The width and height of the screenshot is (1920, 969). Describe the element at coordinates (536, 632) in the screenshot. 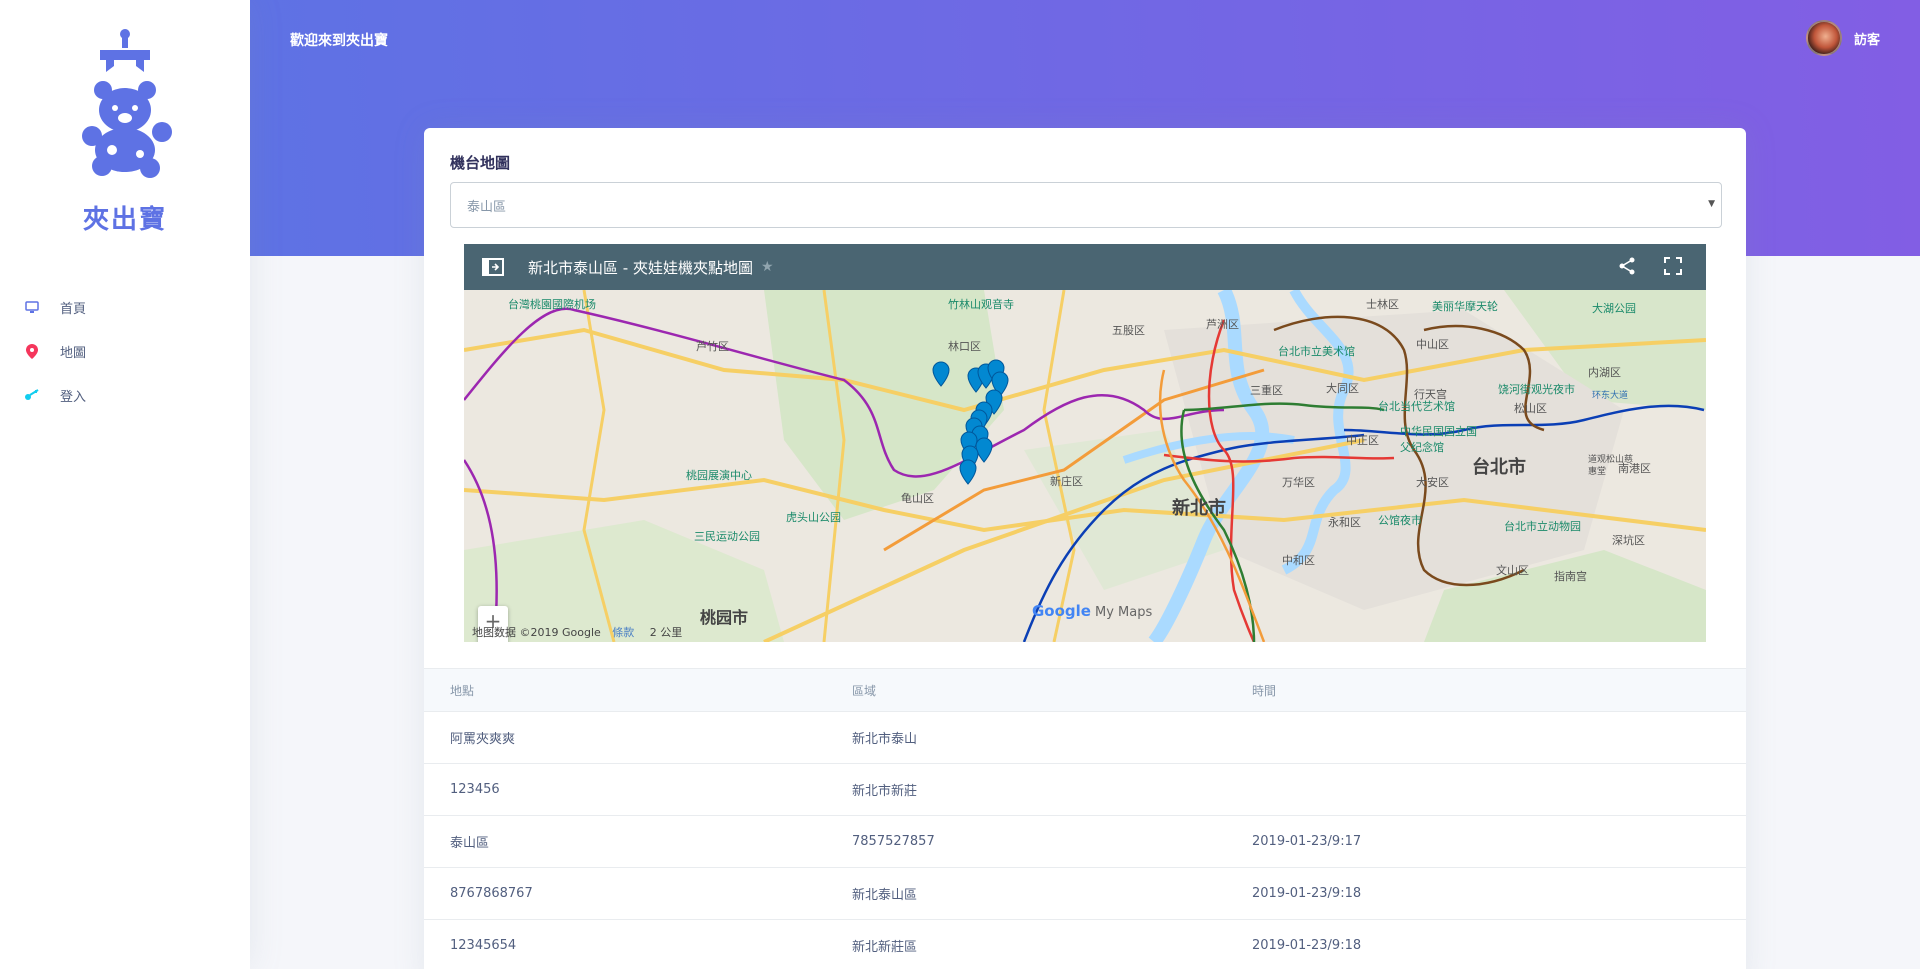

I see `map-data-credit: 地图数据 ©2019 Google` at that location.